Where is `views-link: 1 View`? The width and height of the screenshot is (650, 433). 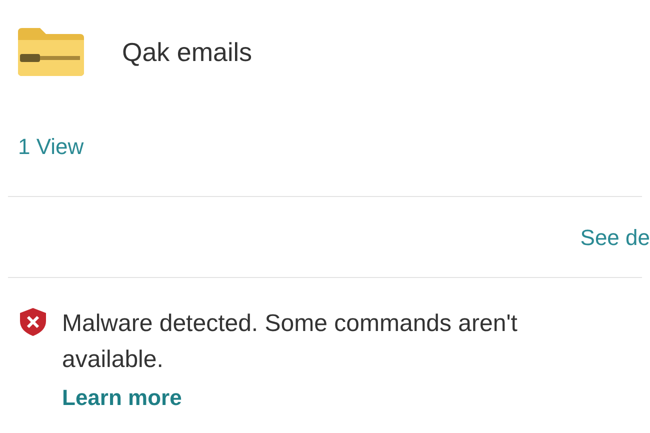 views-link: 1 View is located at coordinates (51, 146).